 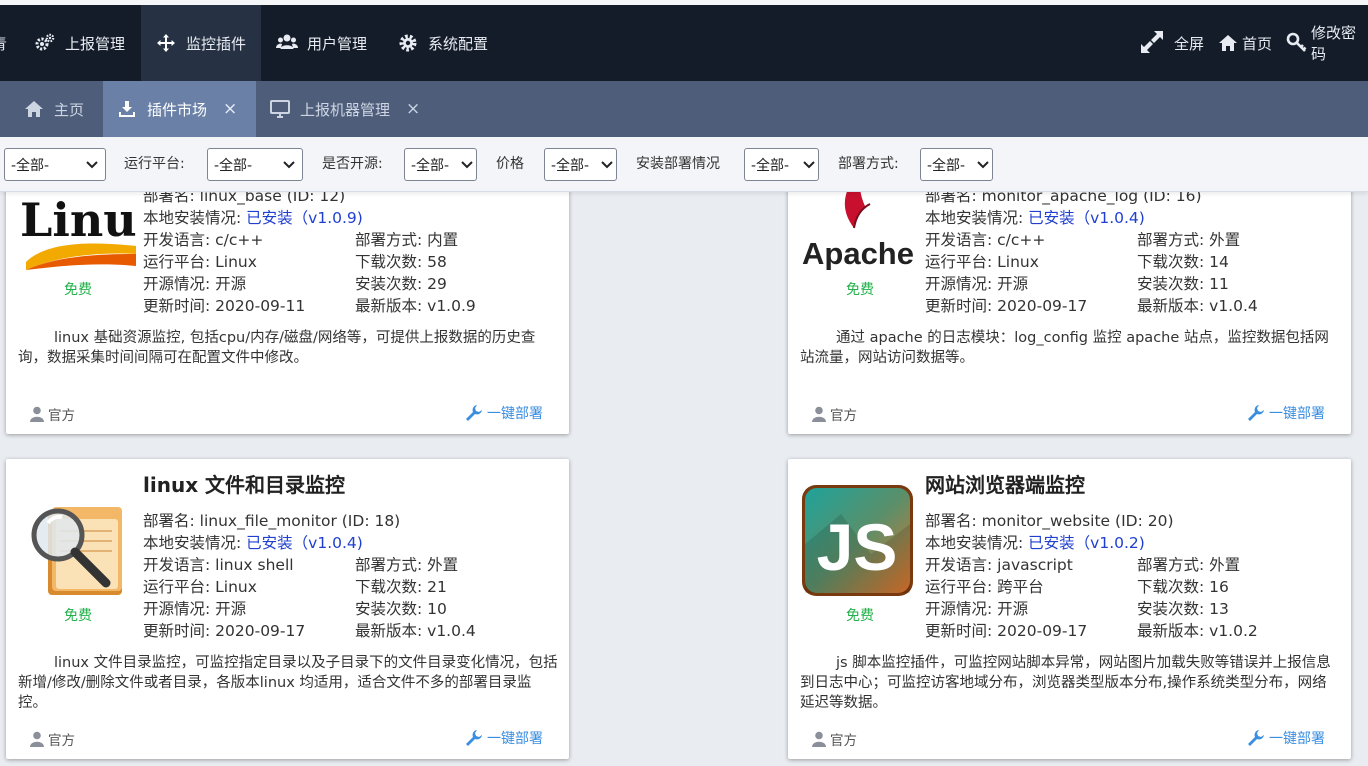 I want to click on tab-report-machine-label: 上报机器管理, so click(x=345, y=109).